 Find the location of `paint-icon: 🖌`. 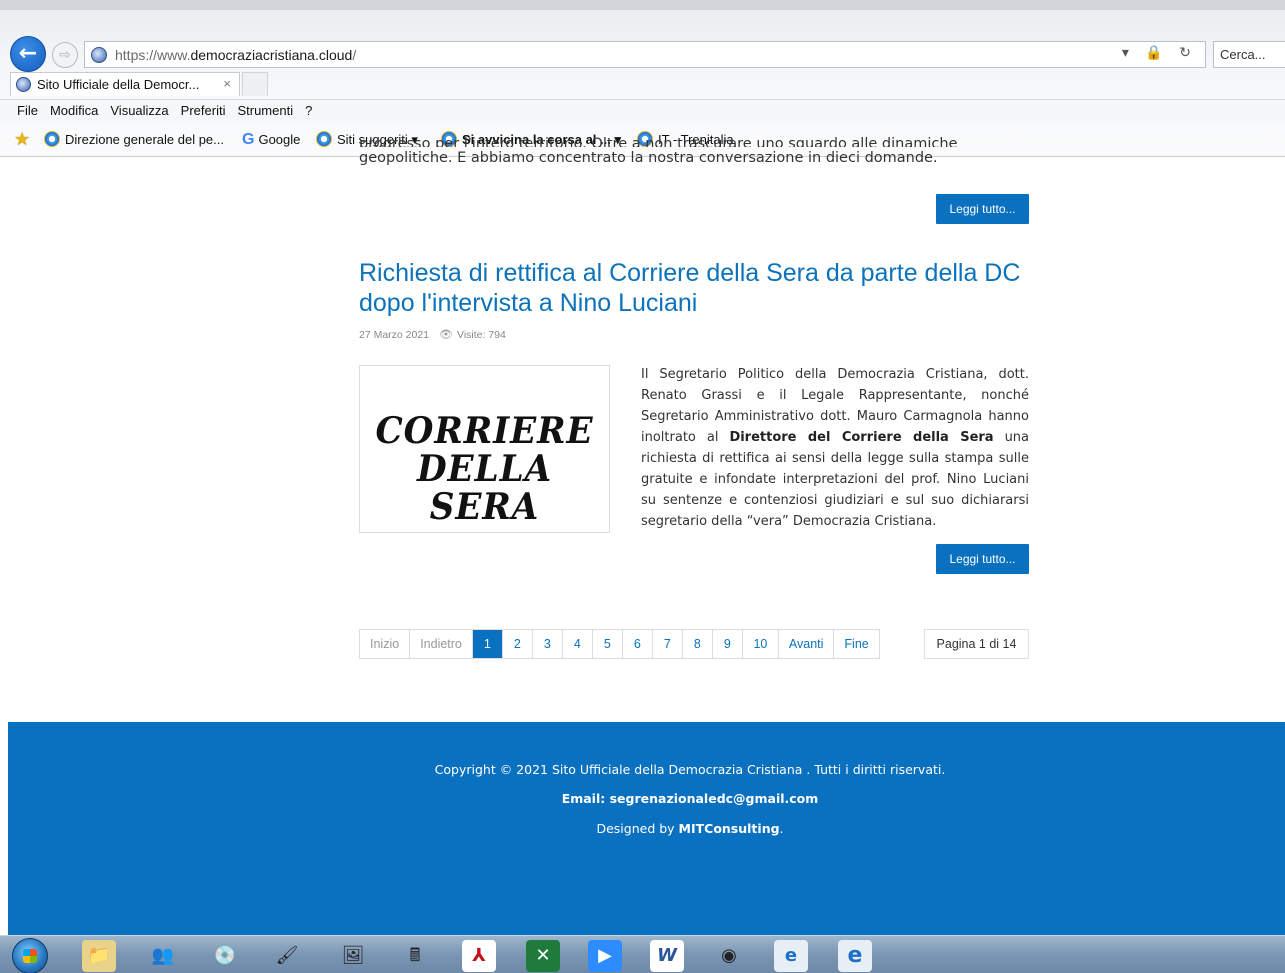

paint-icon: 🖌 is located at coordinates (287, 956).